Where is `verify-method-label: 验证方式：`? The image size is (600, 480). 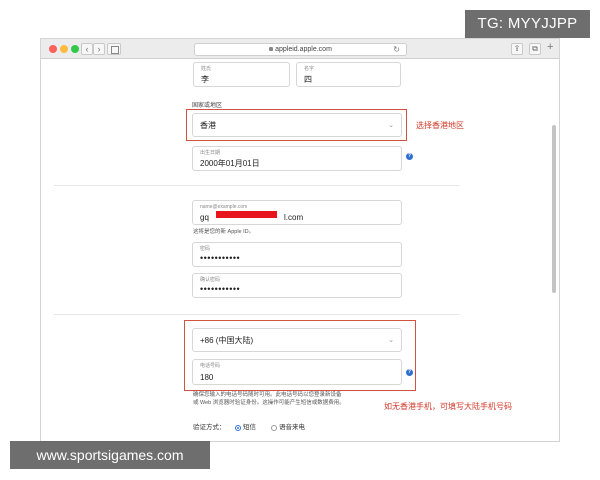
verify-method-label: 验证方式： is located at coordinates (209, 427).